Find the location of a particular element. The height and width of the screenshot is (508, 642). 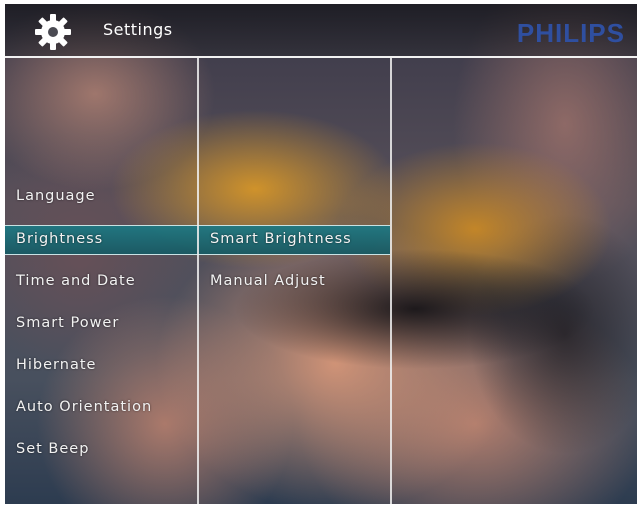

page-title: Settings is located at coordinates (138, 29).